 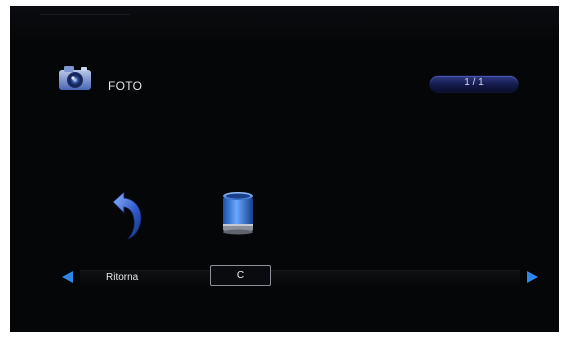 I want to click on item-label-delete: C, so click(x=240, y=275).